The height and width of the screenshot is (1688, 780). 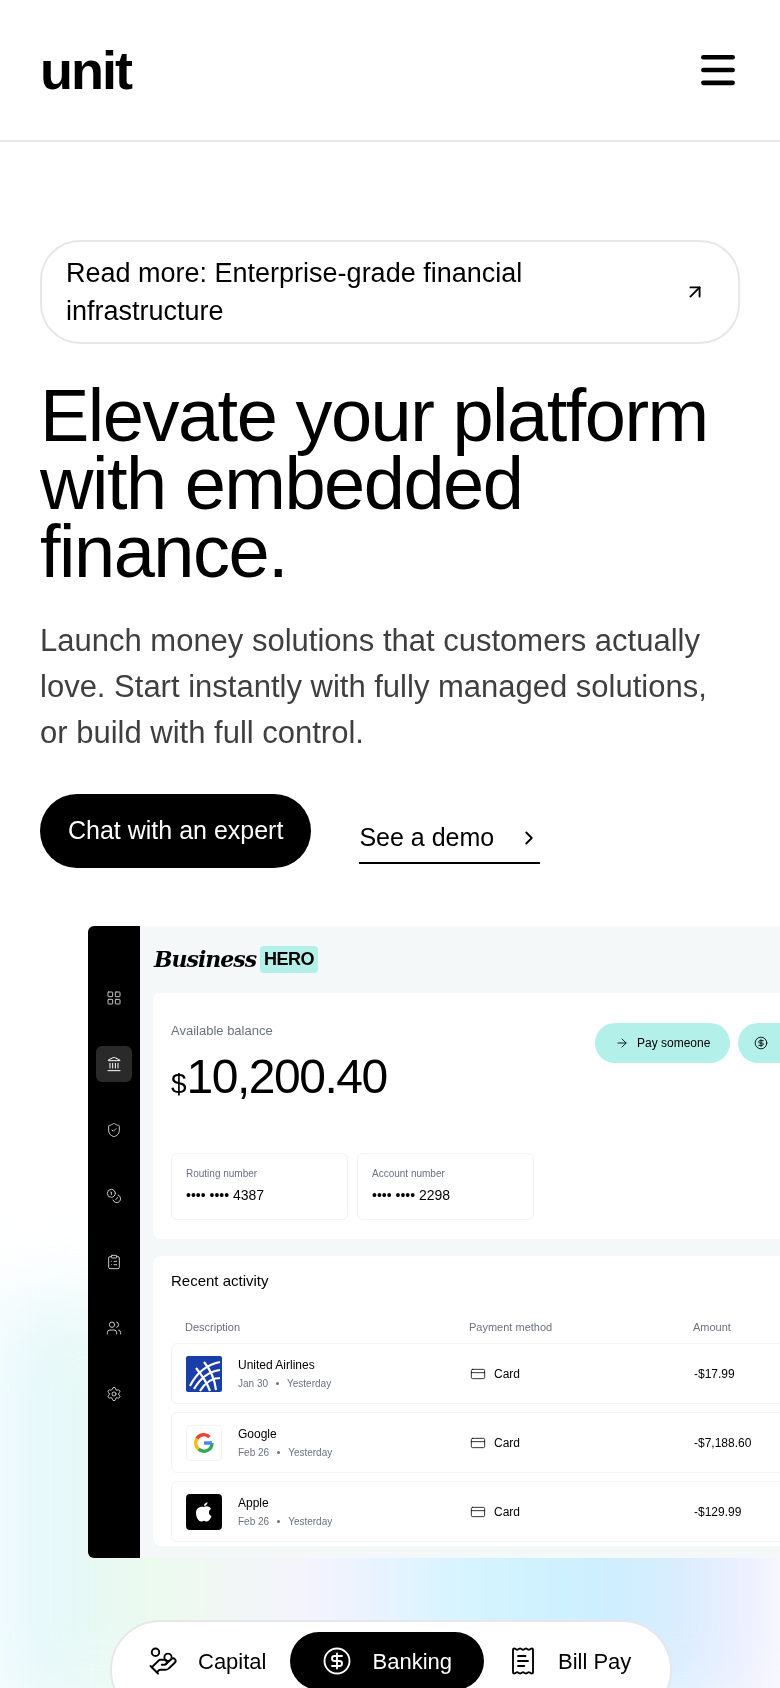 I want to click on column-header: Payment method, so click(x=511, y=1327).